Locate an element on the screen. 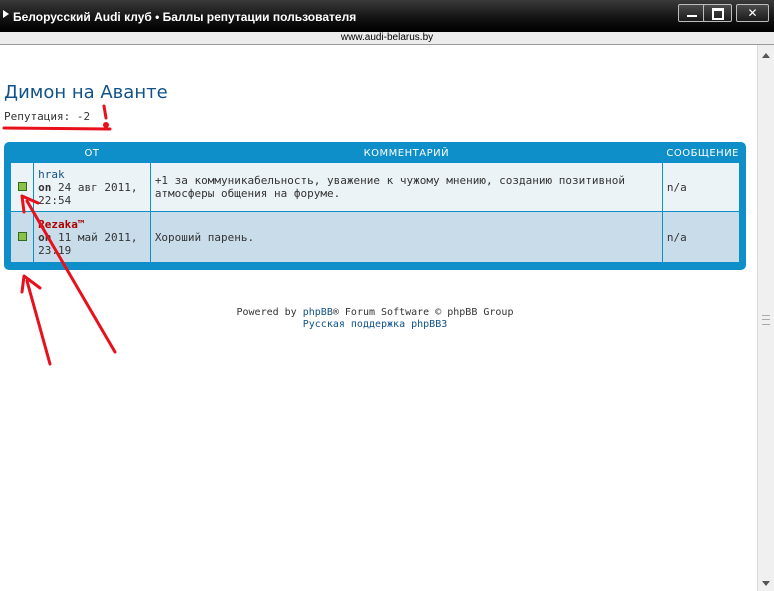 This screenshot has width=774, height=591. annotation-overlay is located at coordinates (59, 235).